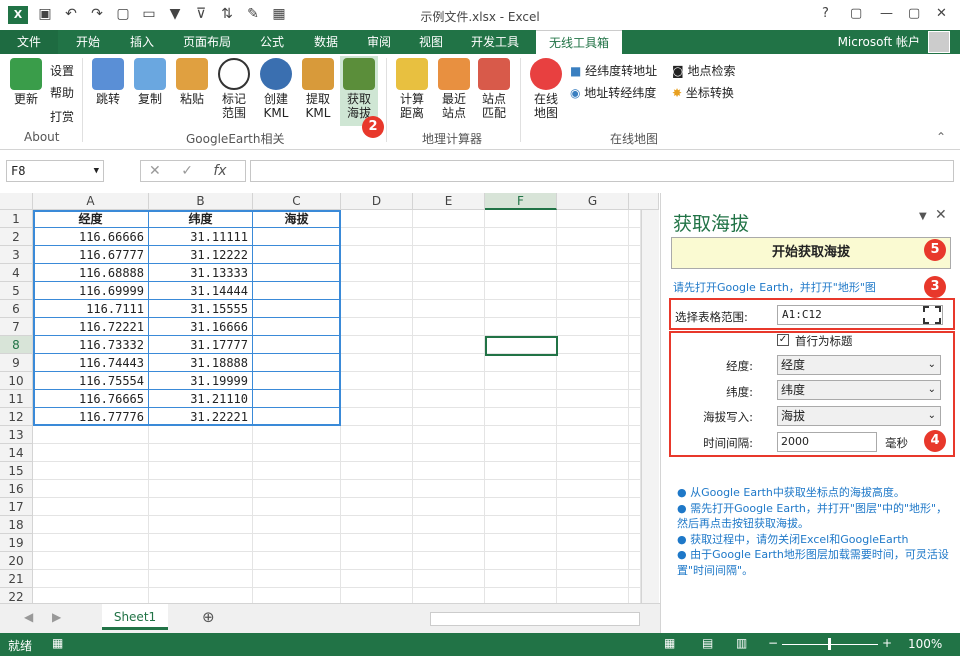 This screenshot has height=656, width=960. Describe the element at coordinates (187, 171) in the screenshot. I see `confirm-icon: ✓` at that location.